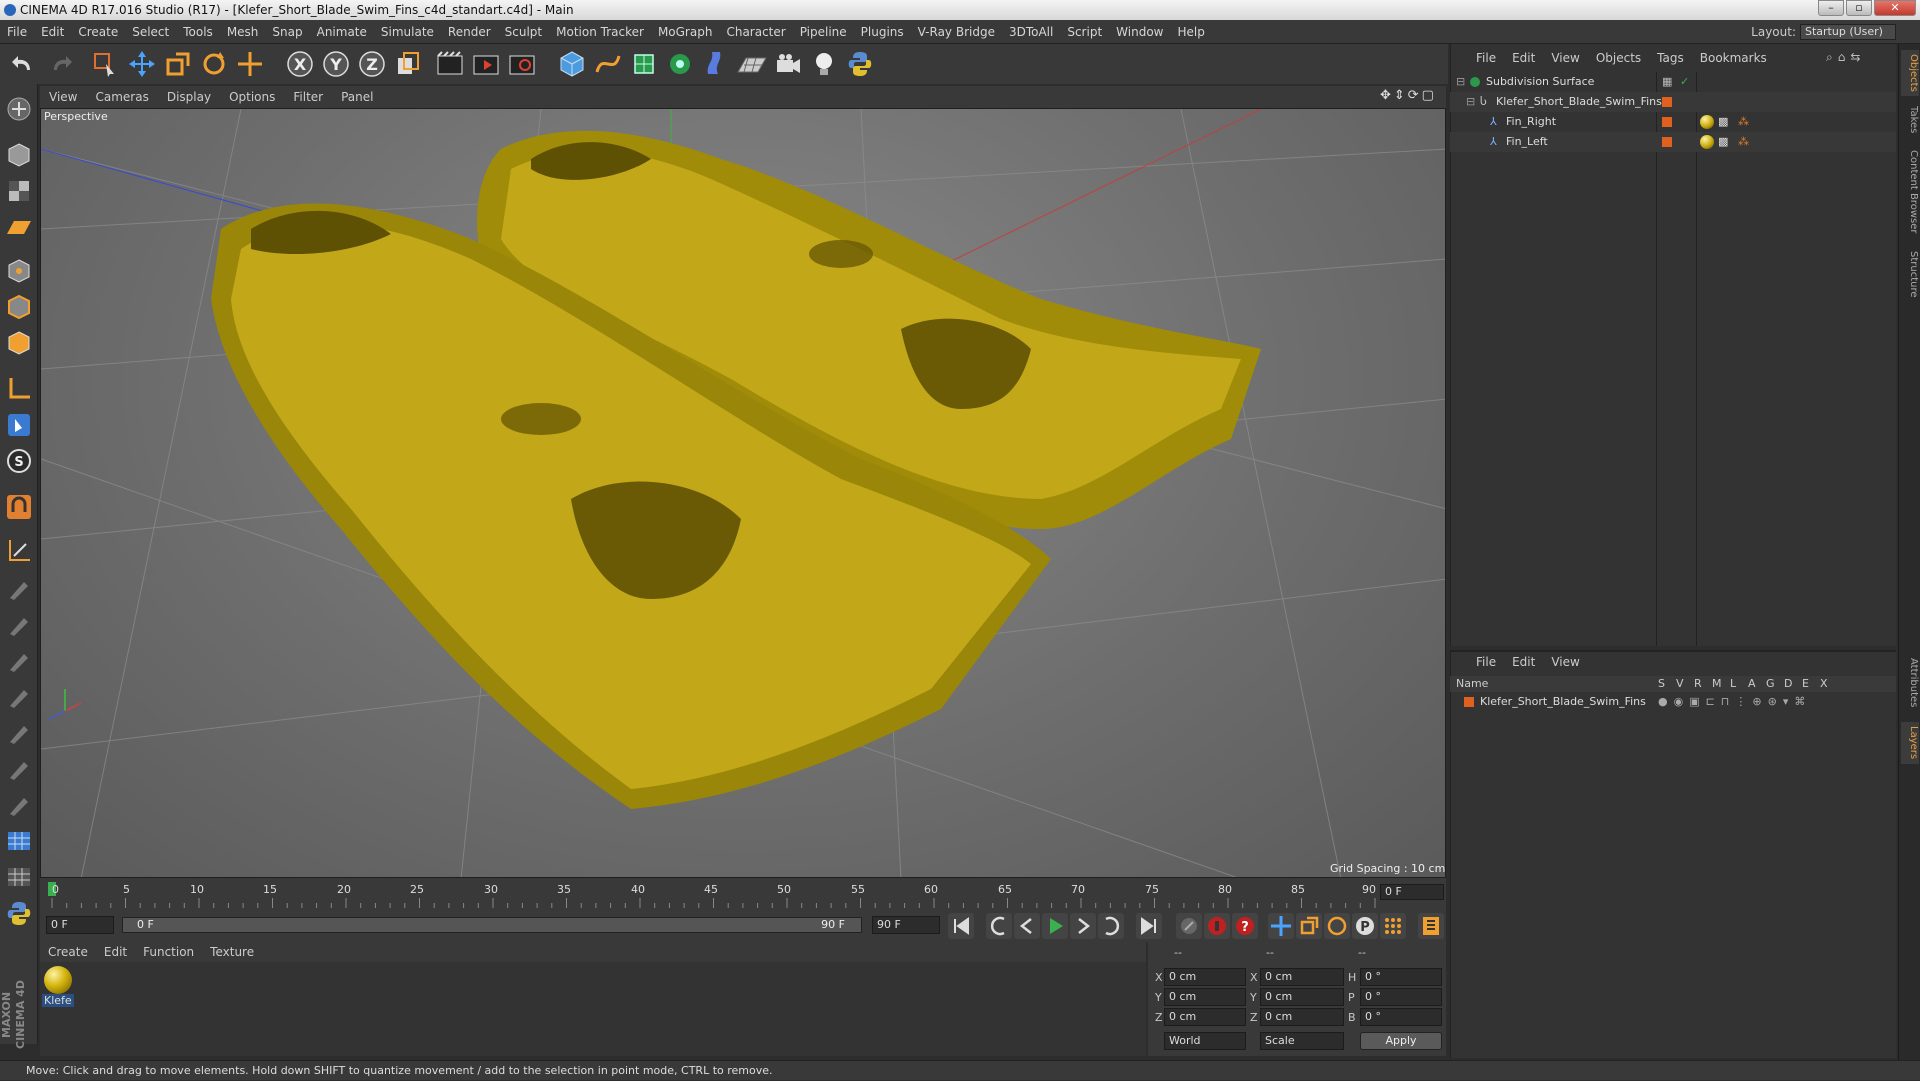  Describe the element at coordinates (680, 64) in the screenshot. I see `mograph-cloner-icon` at that location.